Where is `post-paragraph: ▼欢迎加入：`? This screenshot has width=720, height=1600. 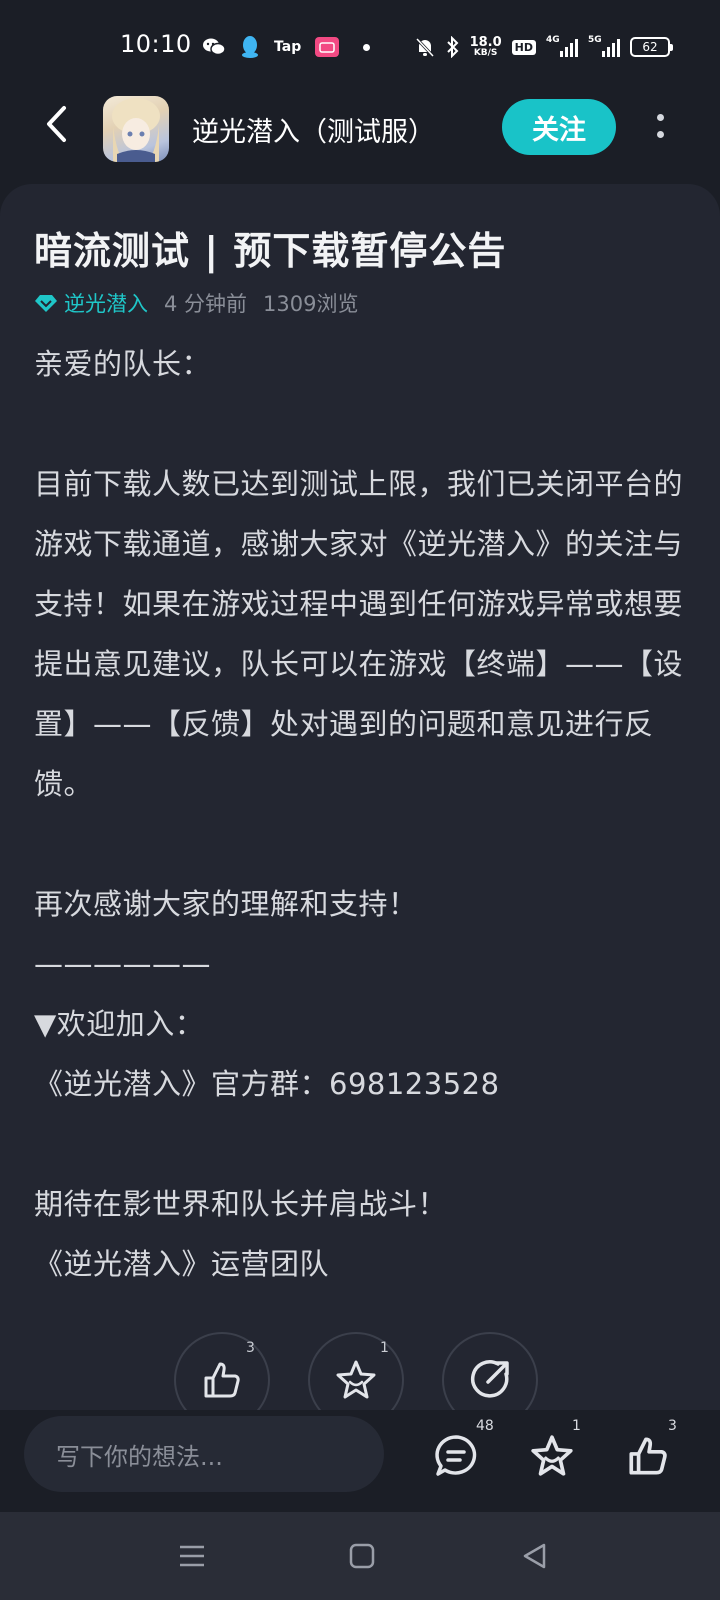
post-paragraph: ▼欢迎加入： is located at coordinates (119, 1024).